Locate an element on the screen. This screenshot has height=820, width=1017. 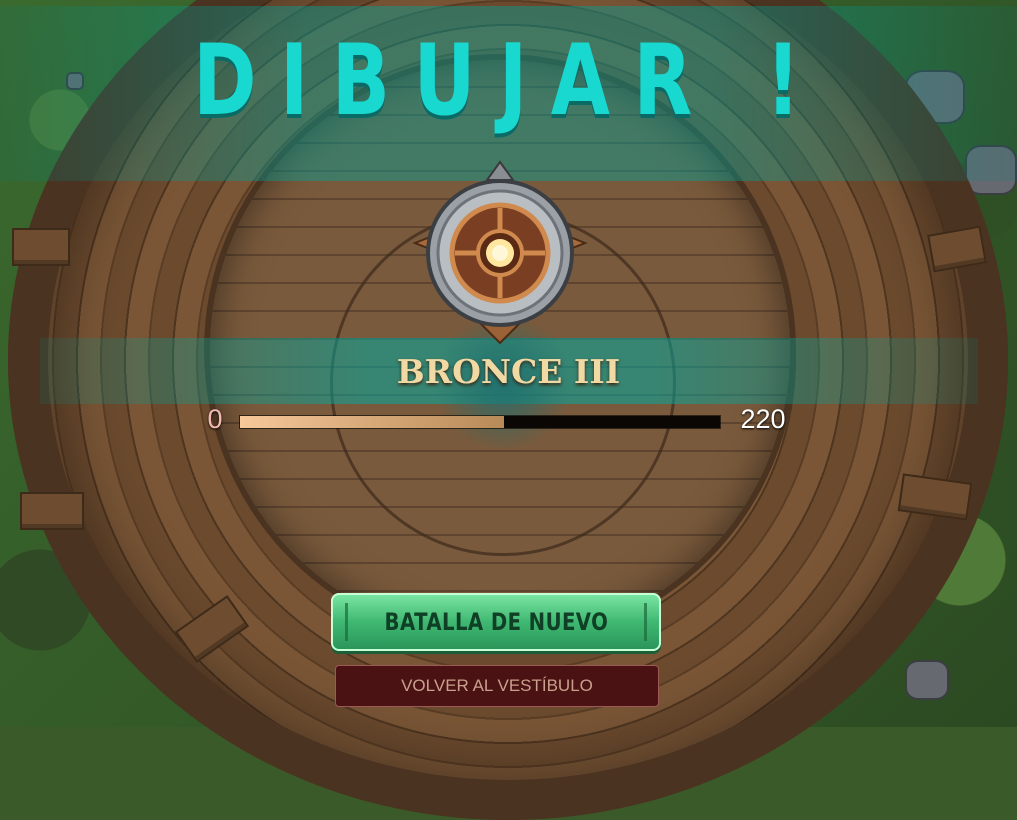
rock is located at coordinates (927, 680).